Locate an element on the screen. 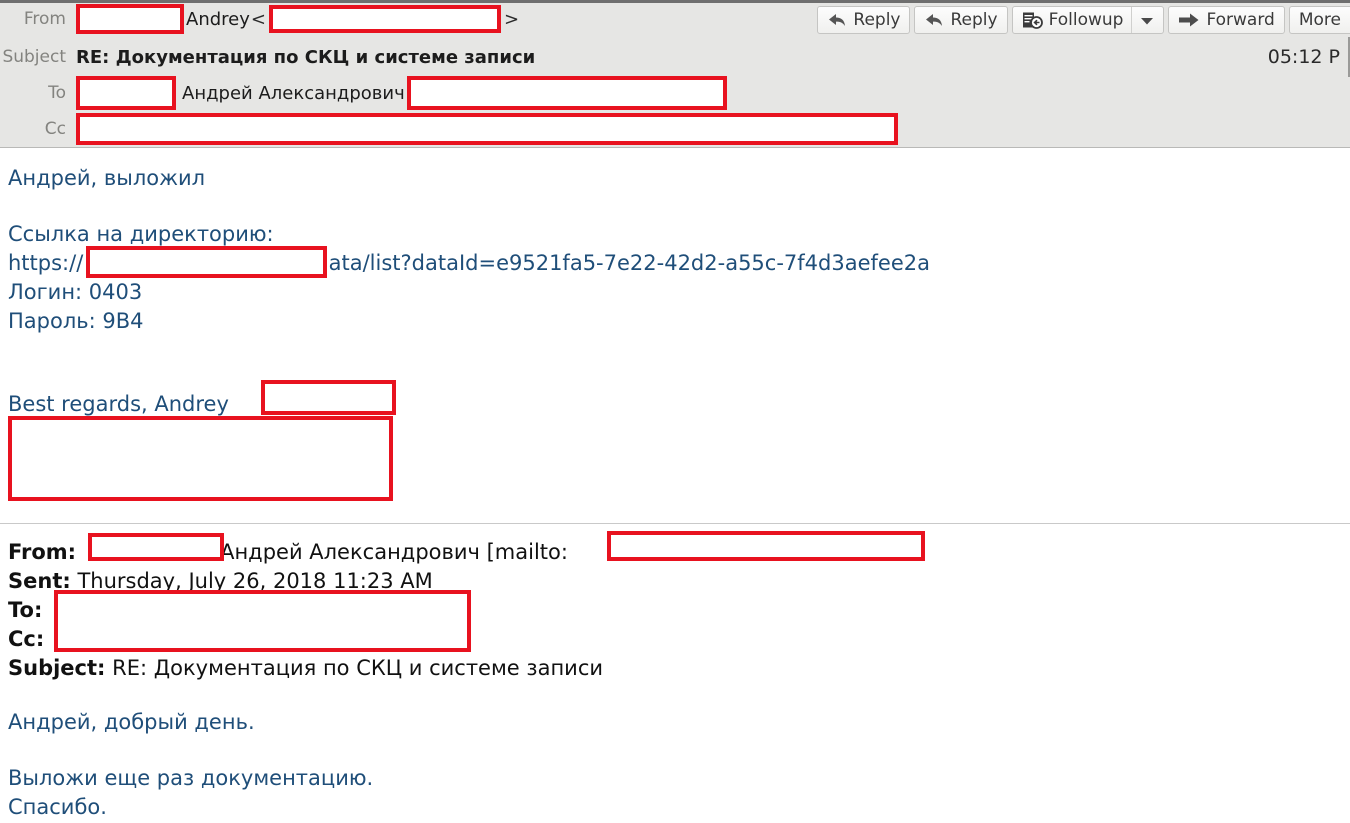 This screenshot has width=1350, height=823. quoted-body-greeting: Андрей, добрый день. is located at coordinates (131, 722).